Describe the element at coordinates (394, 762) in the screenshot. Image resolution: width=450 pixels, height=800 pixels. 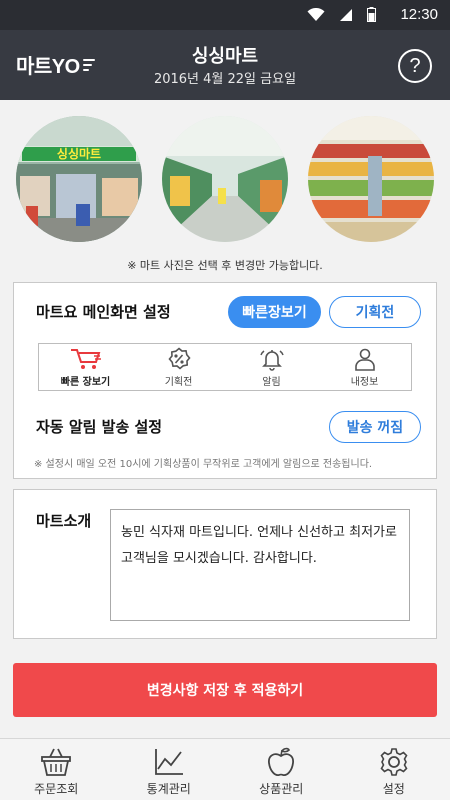
I see `gear-icon` at that location.